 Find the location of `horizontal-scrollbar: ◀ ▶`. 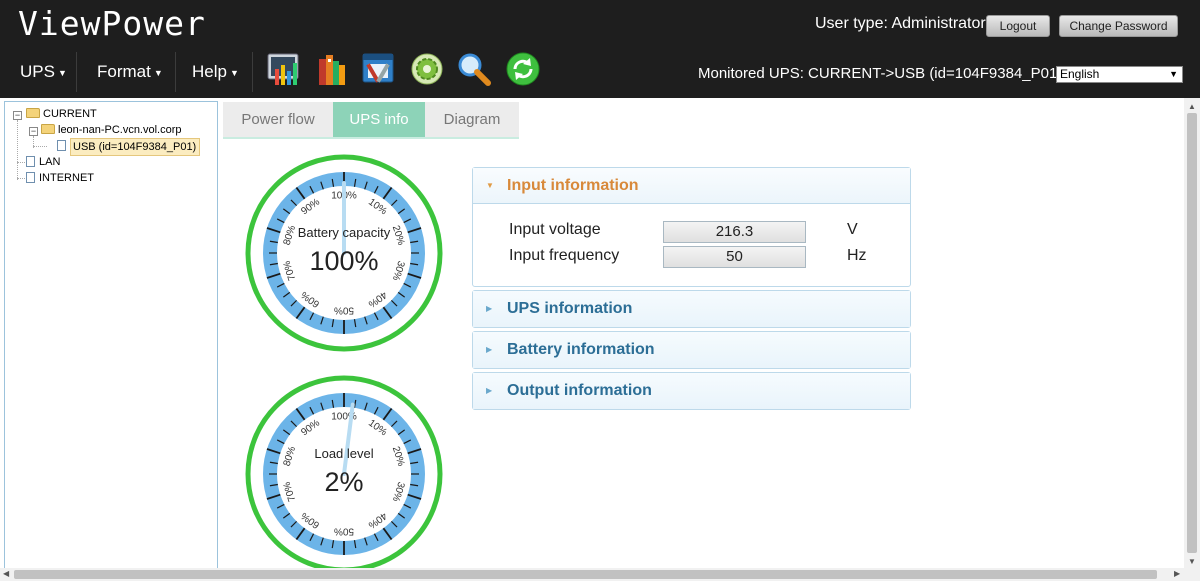

horizontal-scrollbar: ◀ ▶ is located at coordinates (600, 574).